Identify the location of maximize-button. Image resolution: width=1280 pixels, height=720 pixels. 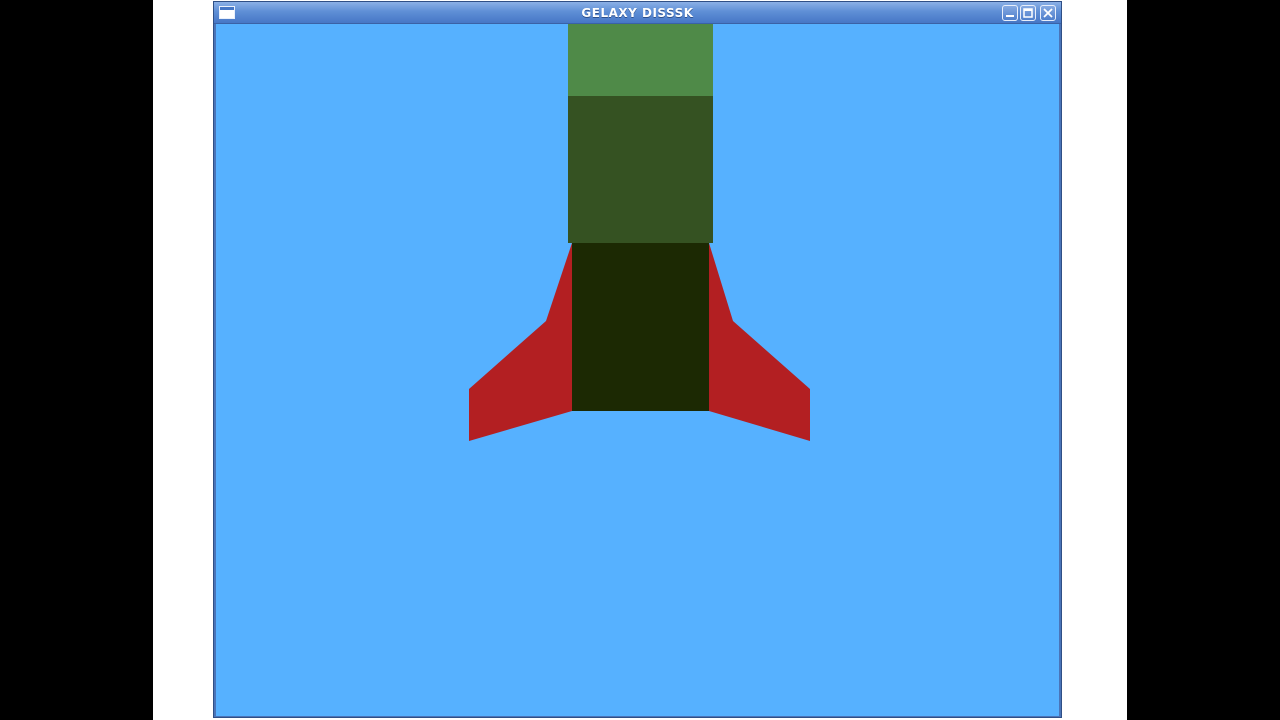
(1028, 13).